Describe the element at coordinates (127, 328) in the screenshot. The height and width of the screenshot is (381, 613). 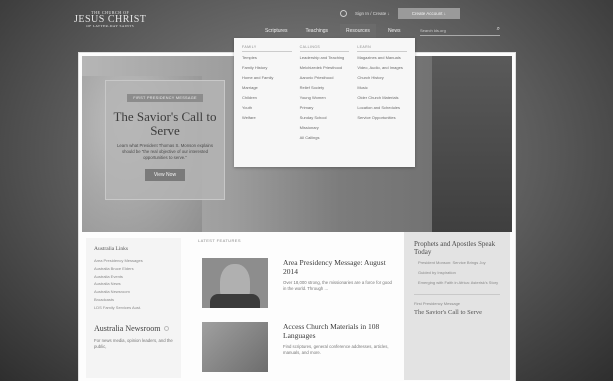
I see `newsroom-title: Australia Newsroom` at that location.